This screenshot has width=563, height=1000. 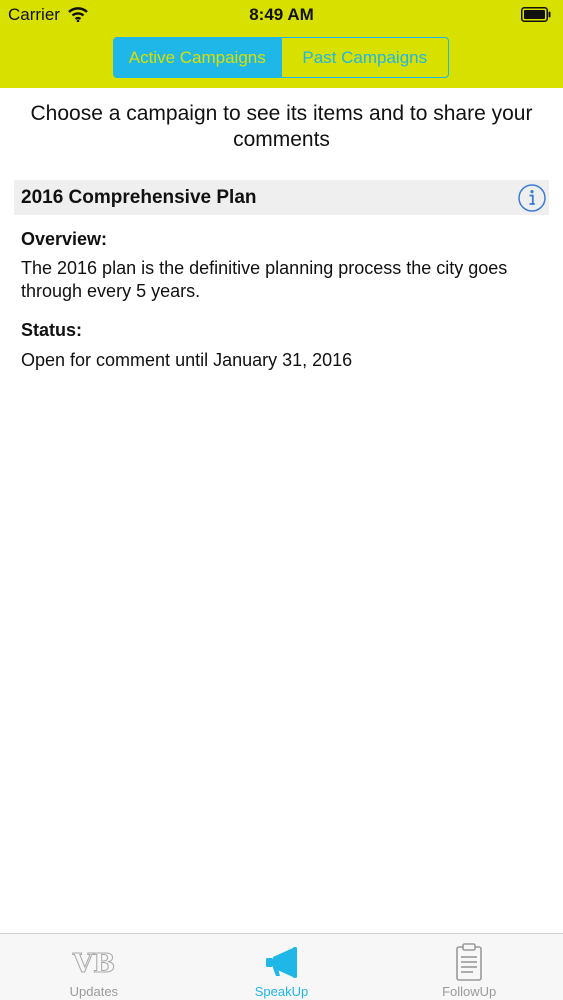 I want to click on tab-followup: FollowUp, so click(x=469, y=967).